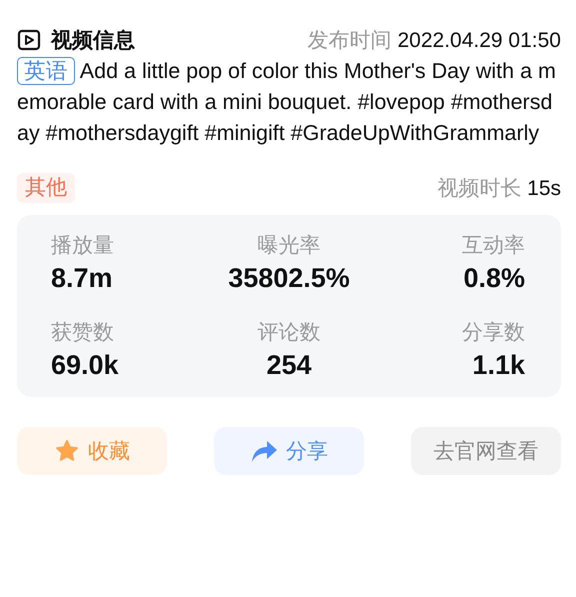 Image resolution: width=576 pixels, height=597 pixels. What do you see at coordinates (93, 41) in the screenshot?
I see `section-title: 视频信息` at bounding box center [93, 41].